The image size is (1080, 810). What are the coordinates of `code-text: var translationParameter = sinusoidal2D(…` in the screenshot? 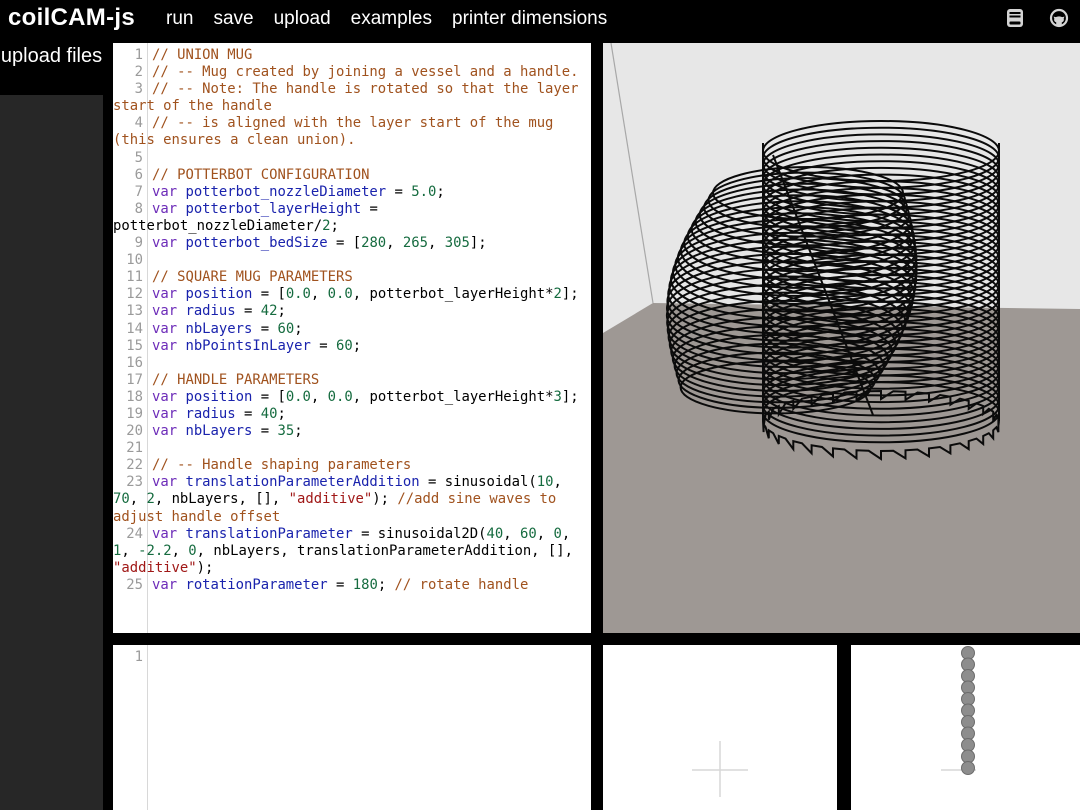 It's located at (347, 551).